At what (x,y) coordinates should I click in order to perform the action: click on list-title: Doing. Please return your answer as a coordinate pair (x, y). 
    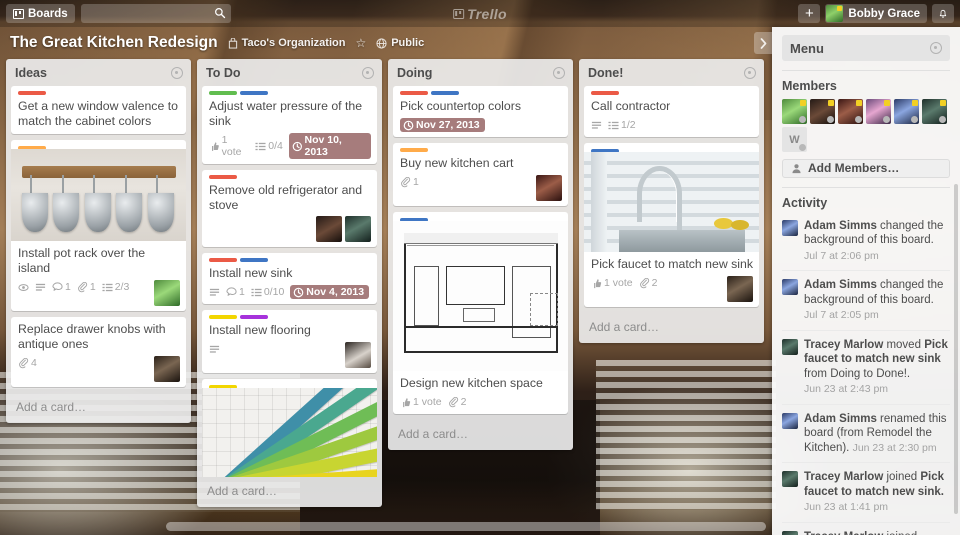
    Looking at the image, I should click on (414, 73).